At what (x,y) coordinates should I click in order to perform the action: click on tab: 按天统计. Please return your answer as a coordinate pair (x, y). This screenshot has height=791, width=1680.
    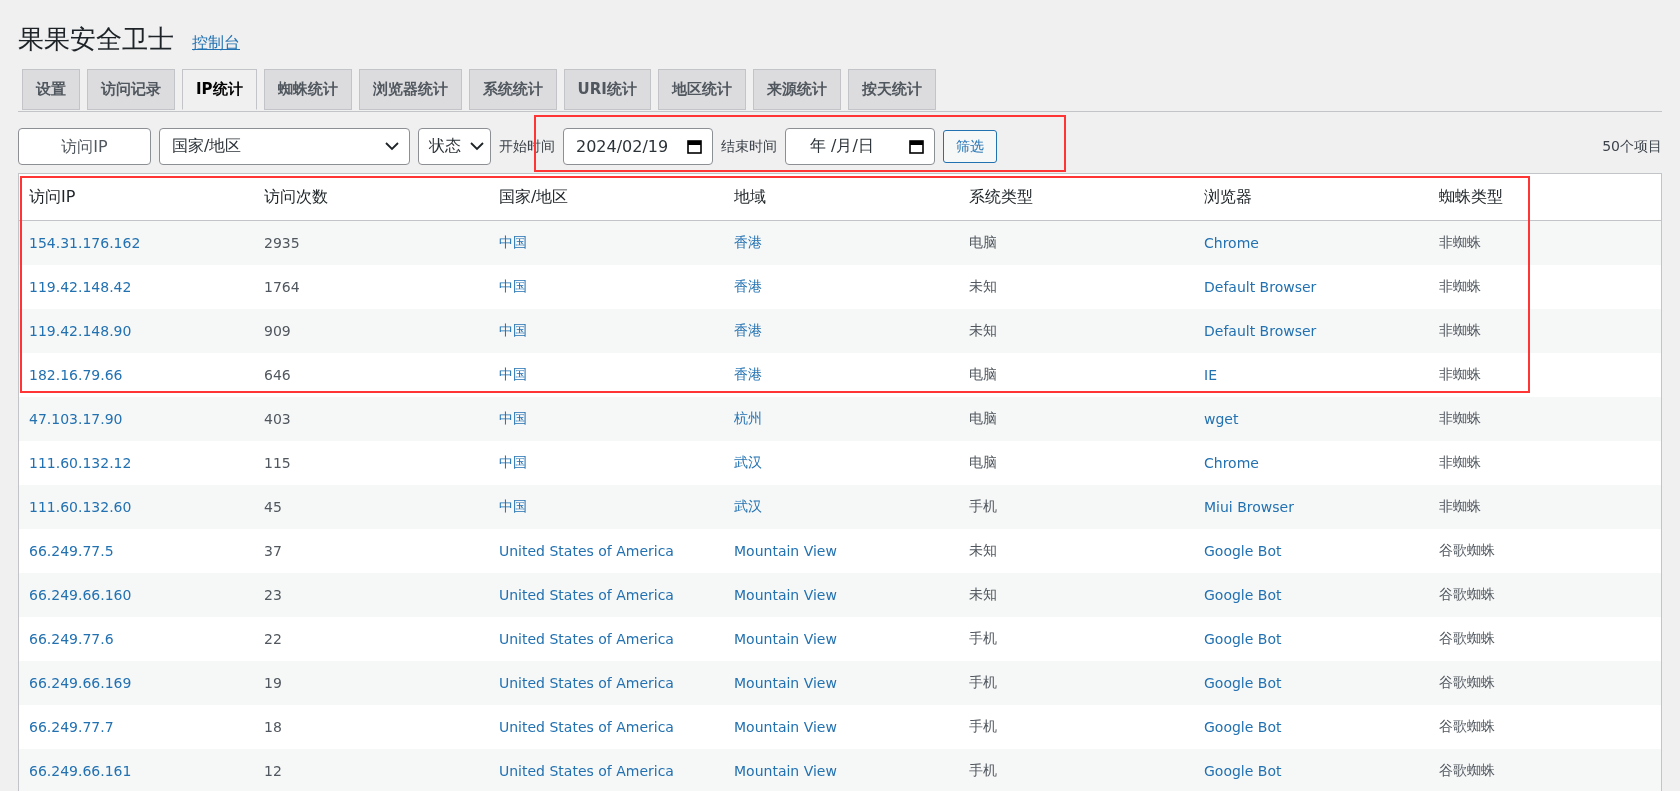
    Looking at the image, I should click on (891, 89).